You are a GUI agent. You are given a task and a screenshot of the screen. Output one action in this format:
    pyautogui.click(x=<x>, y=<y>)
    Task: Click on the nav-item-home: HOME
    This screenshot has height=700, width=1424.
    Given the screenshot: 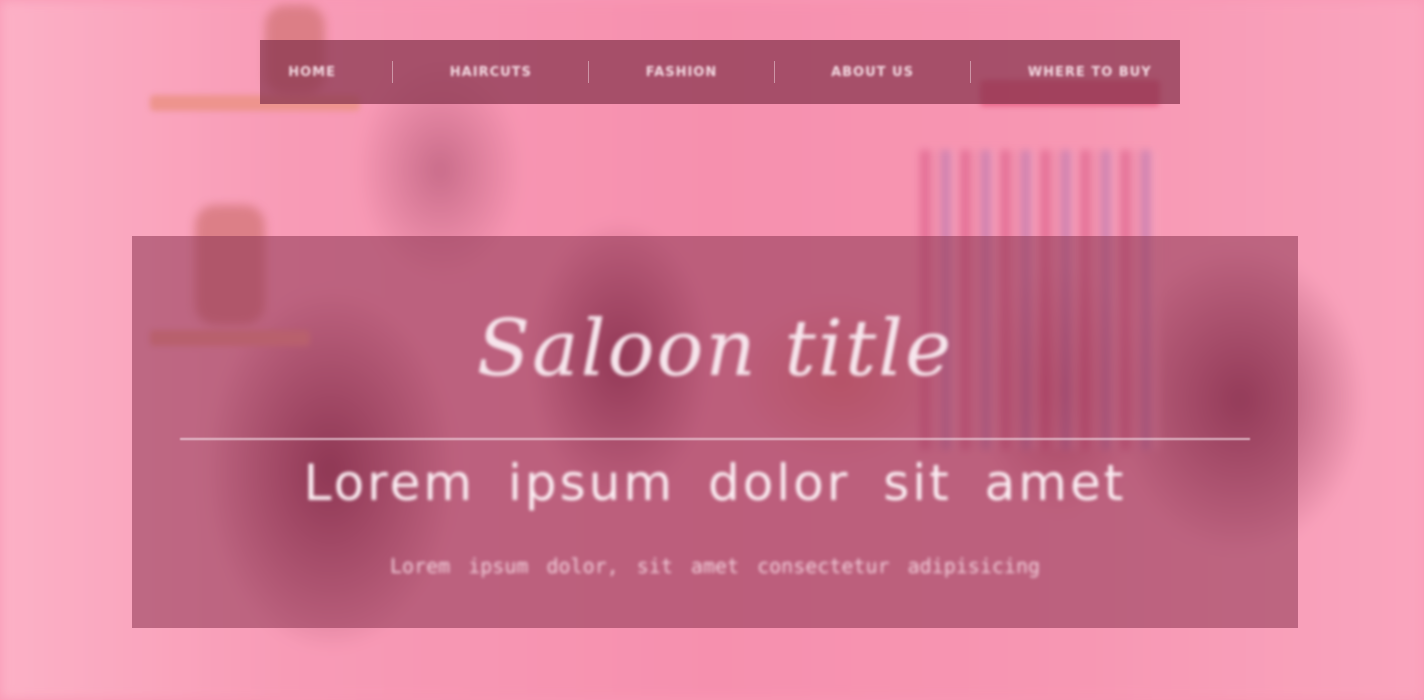 What is the action you would take?
    pyautogui.click(x=312, y=72)
    